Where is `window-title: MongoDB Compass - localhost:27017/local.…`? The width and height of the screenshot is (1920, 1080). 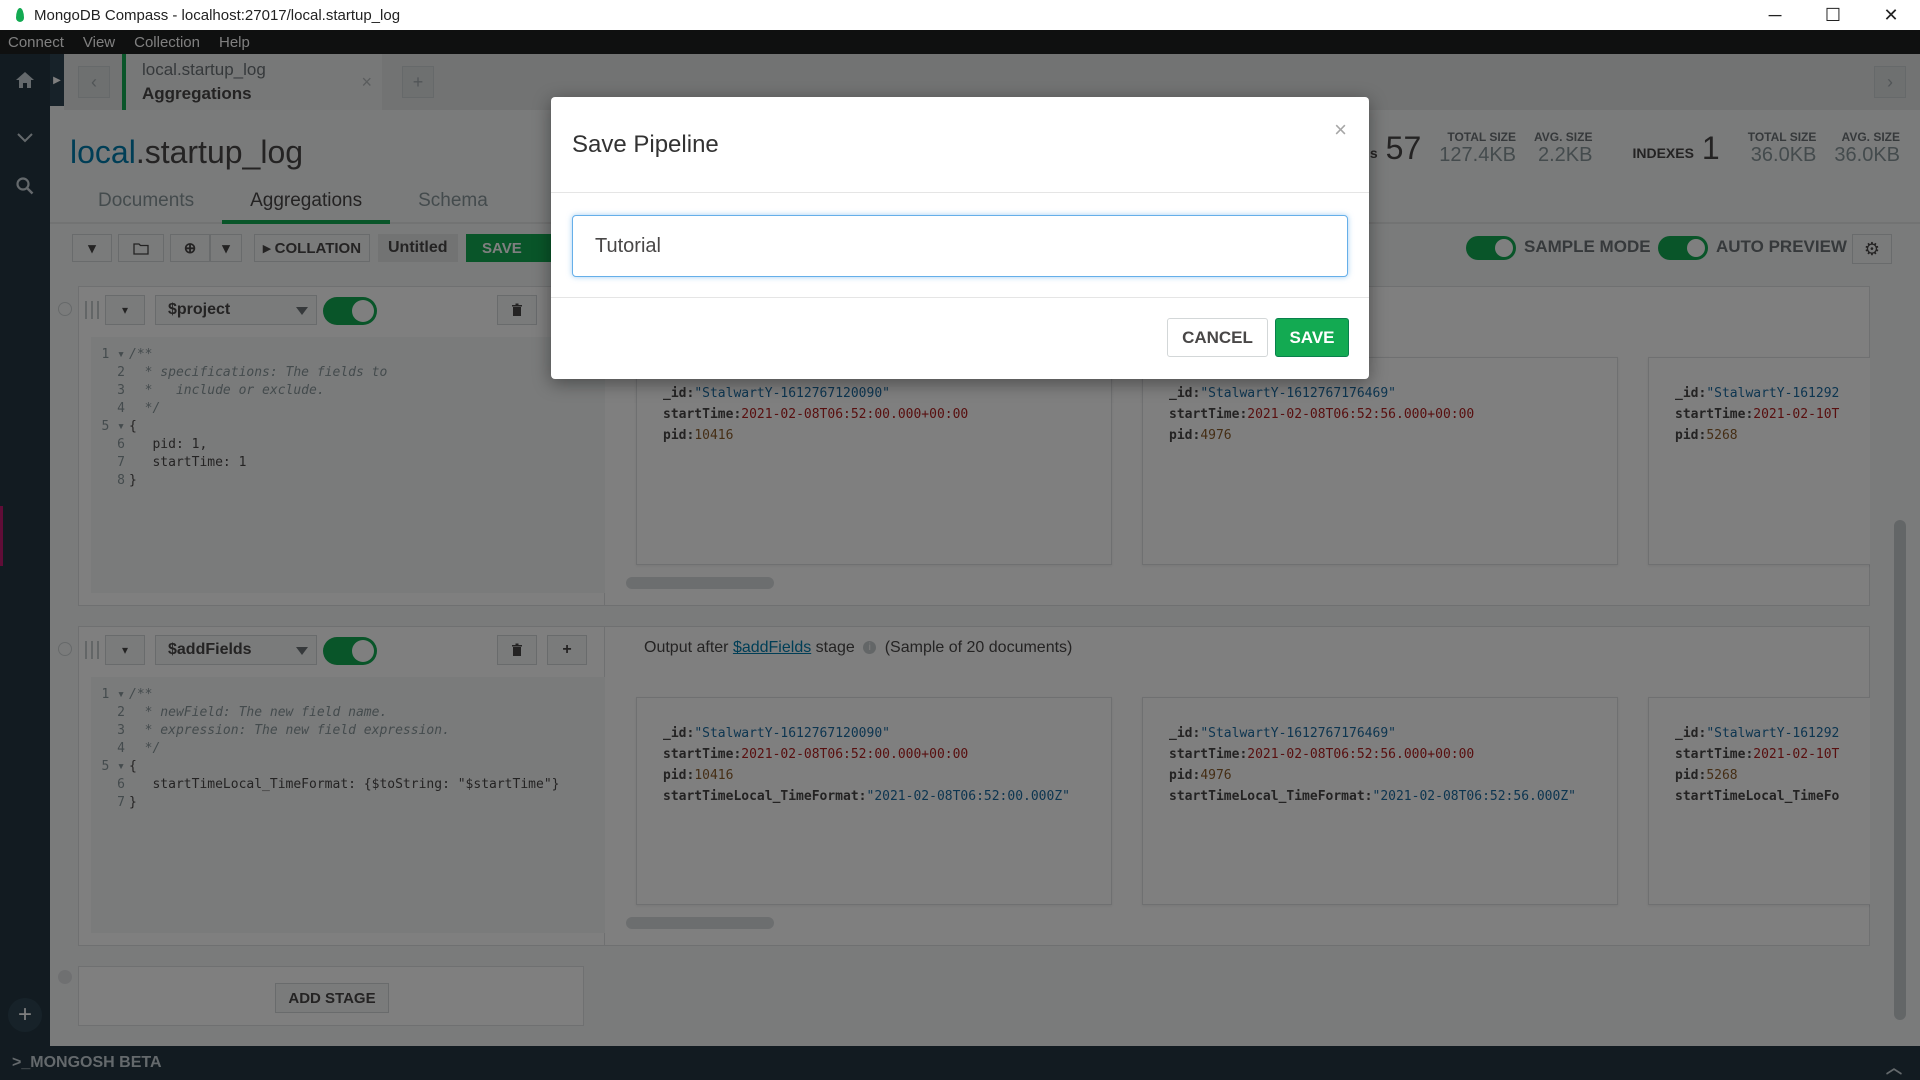
window-title: MongoDB Compass - localhost:27017/local.… is located at coordinates (217, 15).